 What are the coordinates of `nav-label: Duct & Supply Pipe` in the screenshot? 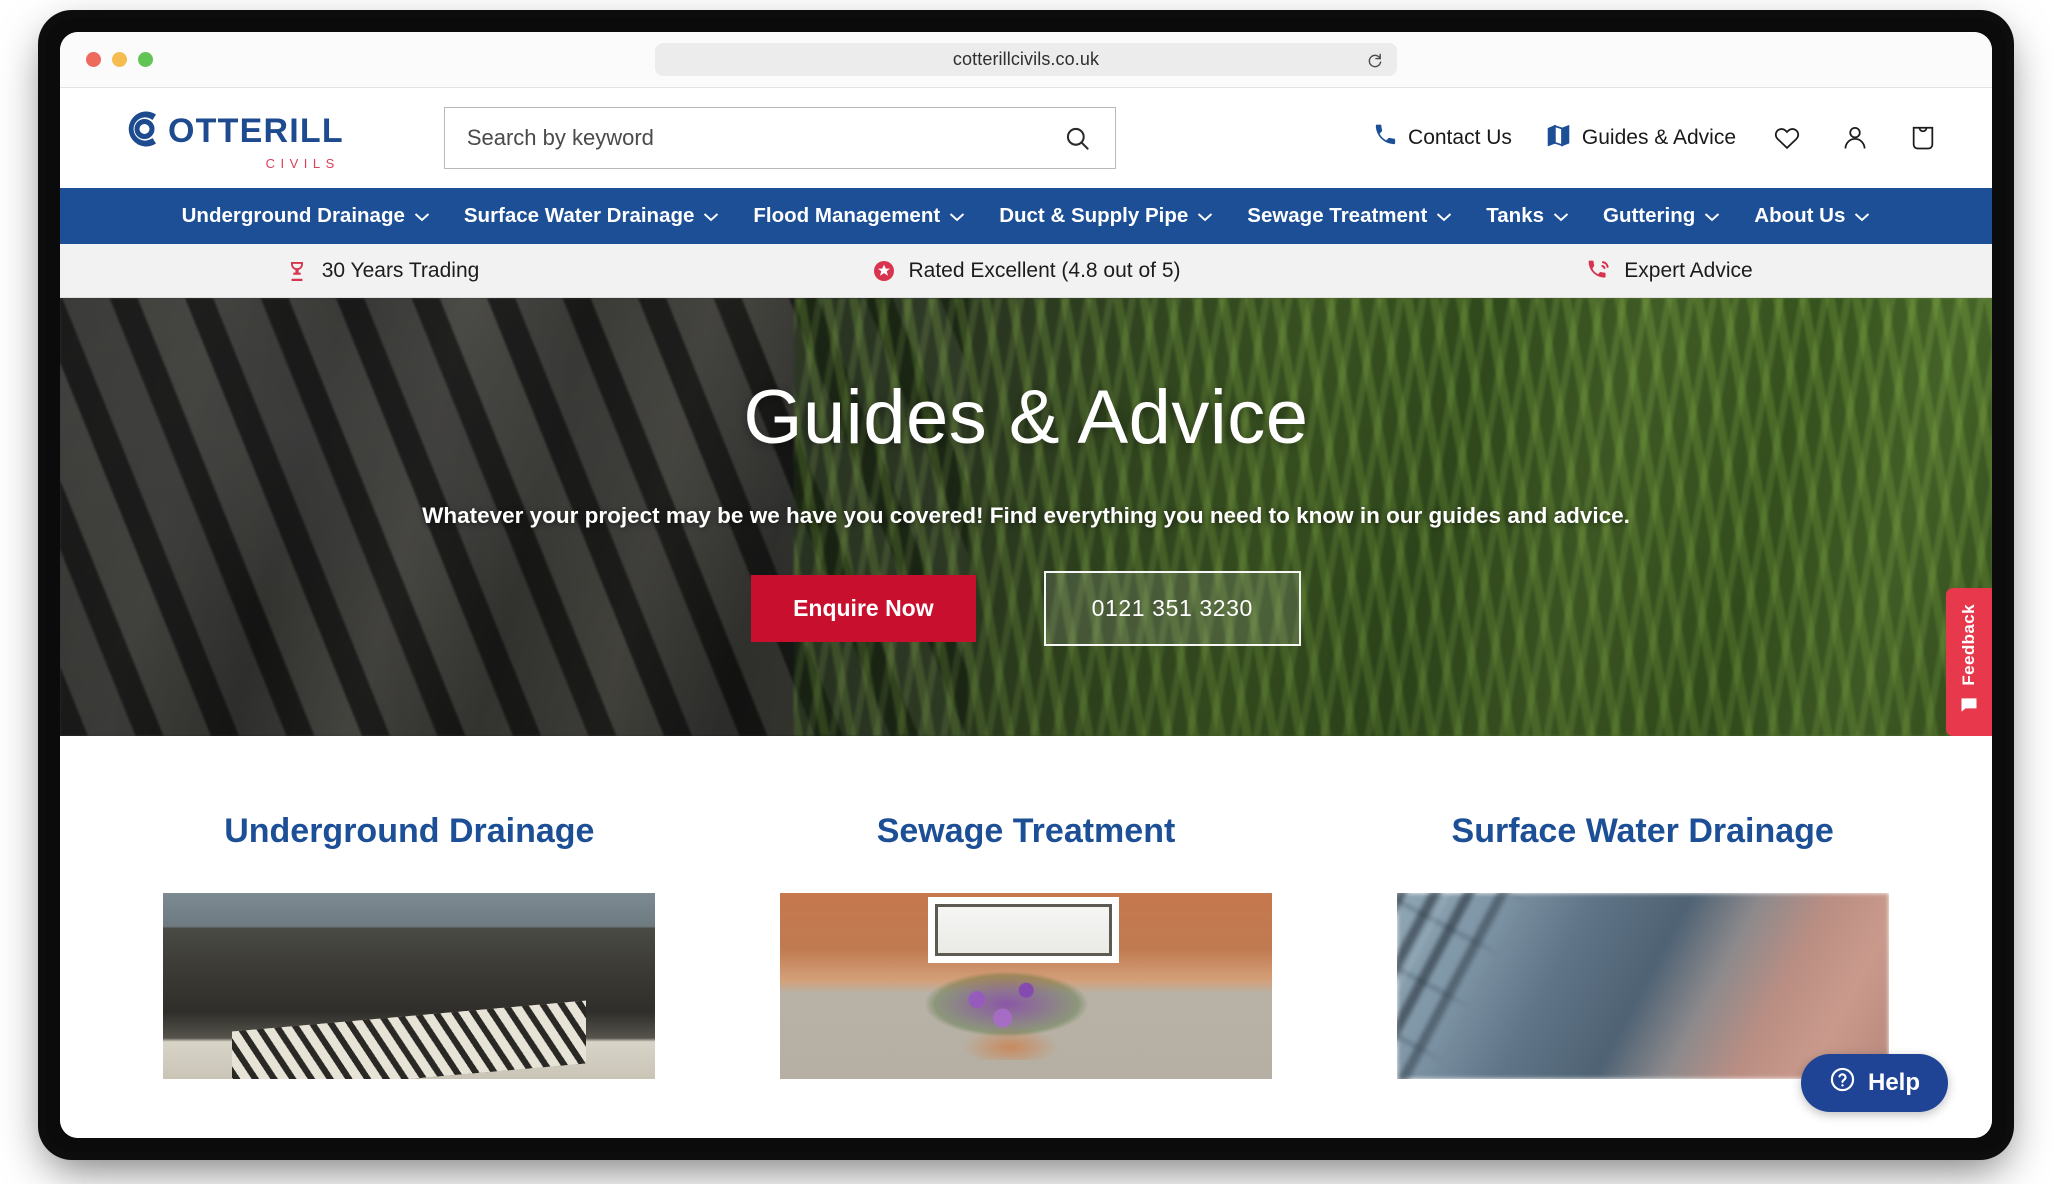 It's located at (1094, 215).